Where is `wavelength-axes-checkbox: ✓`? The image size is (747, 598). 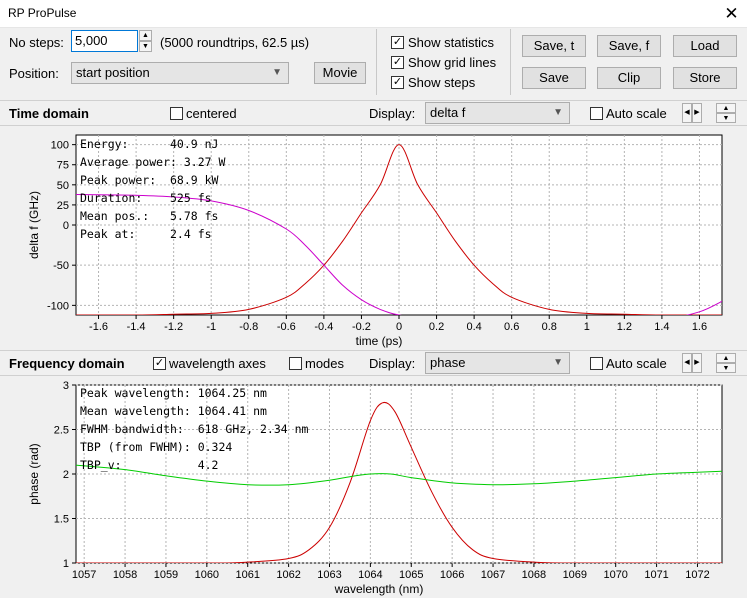
wavelength-axes-checkbox: ✓ is located at coordinates (159, 363).